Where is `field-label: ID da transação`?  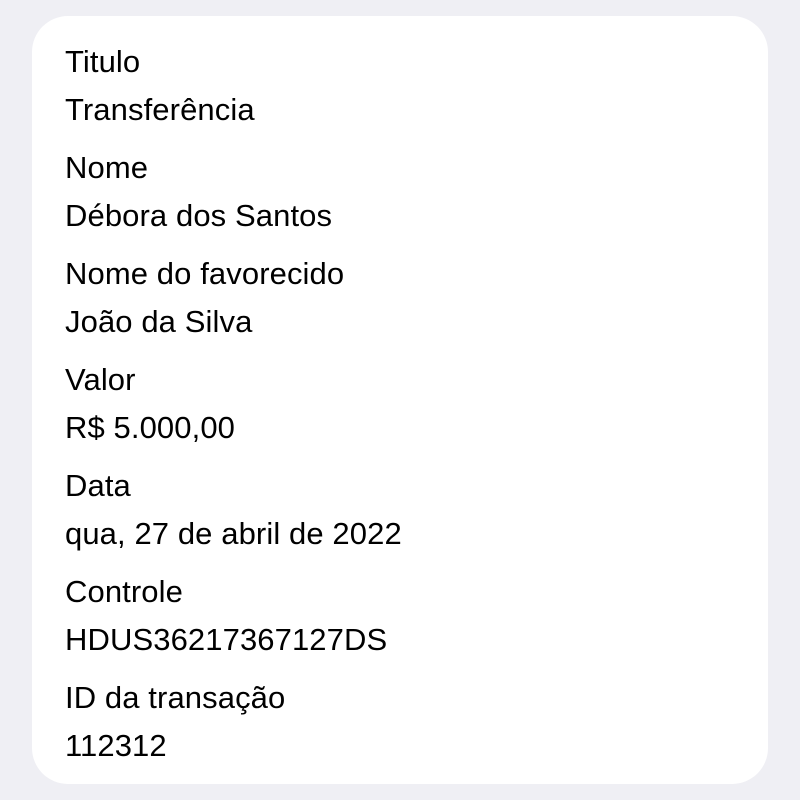 field-label: ID da transação is located at coordinates (175, 697).